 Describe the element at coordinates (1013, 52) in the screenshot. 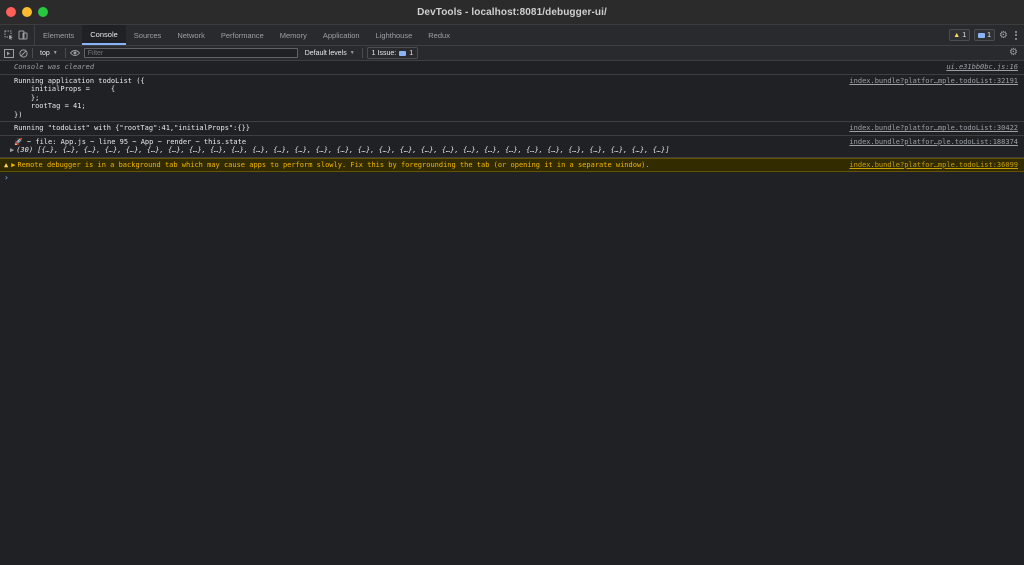

I see `console-settings-gear-icon: ⚙` at that location.